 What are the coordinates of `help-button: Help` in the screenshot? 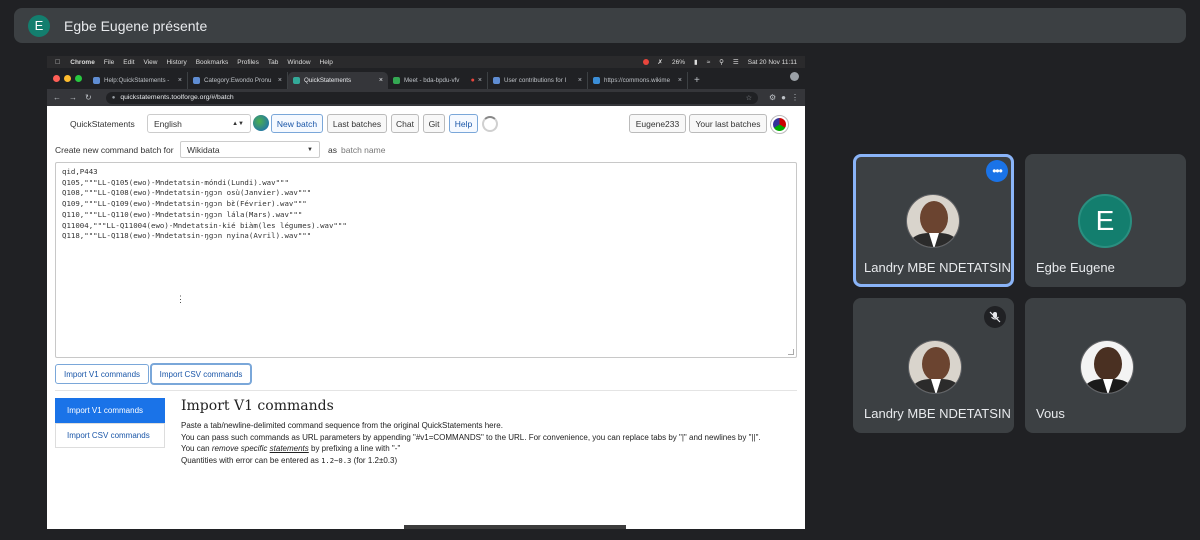 It's located at (463, 123).